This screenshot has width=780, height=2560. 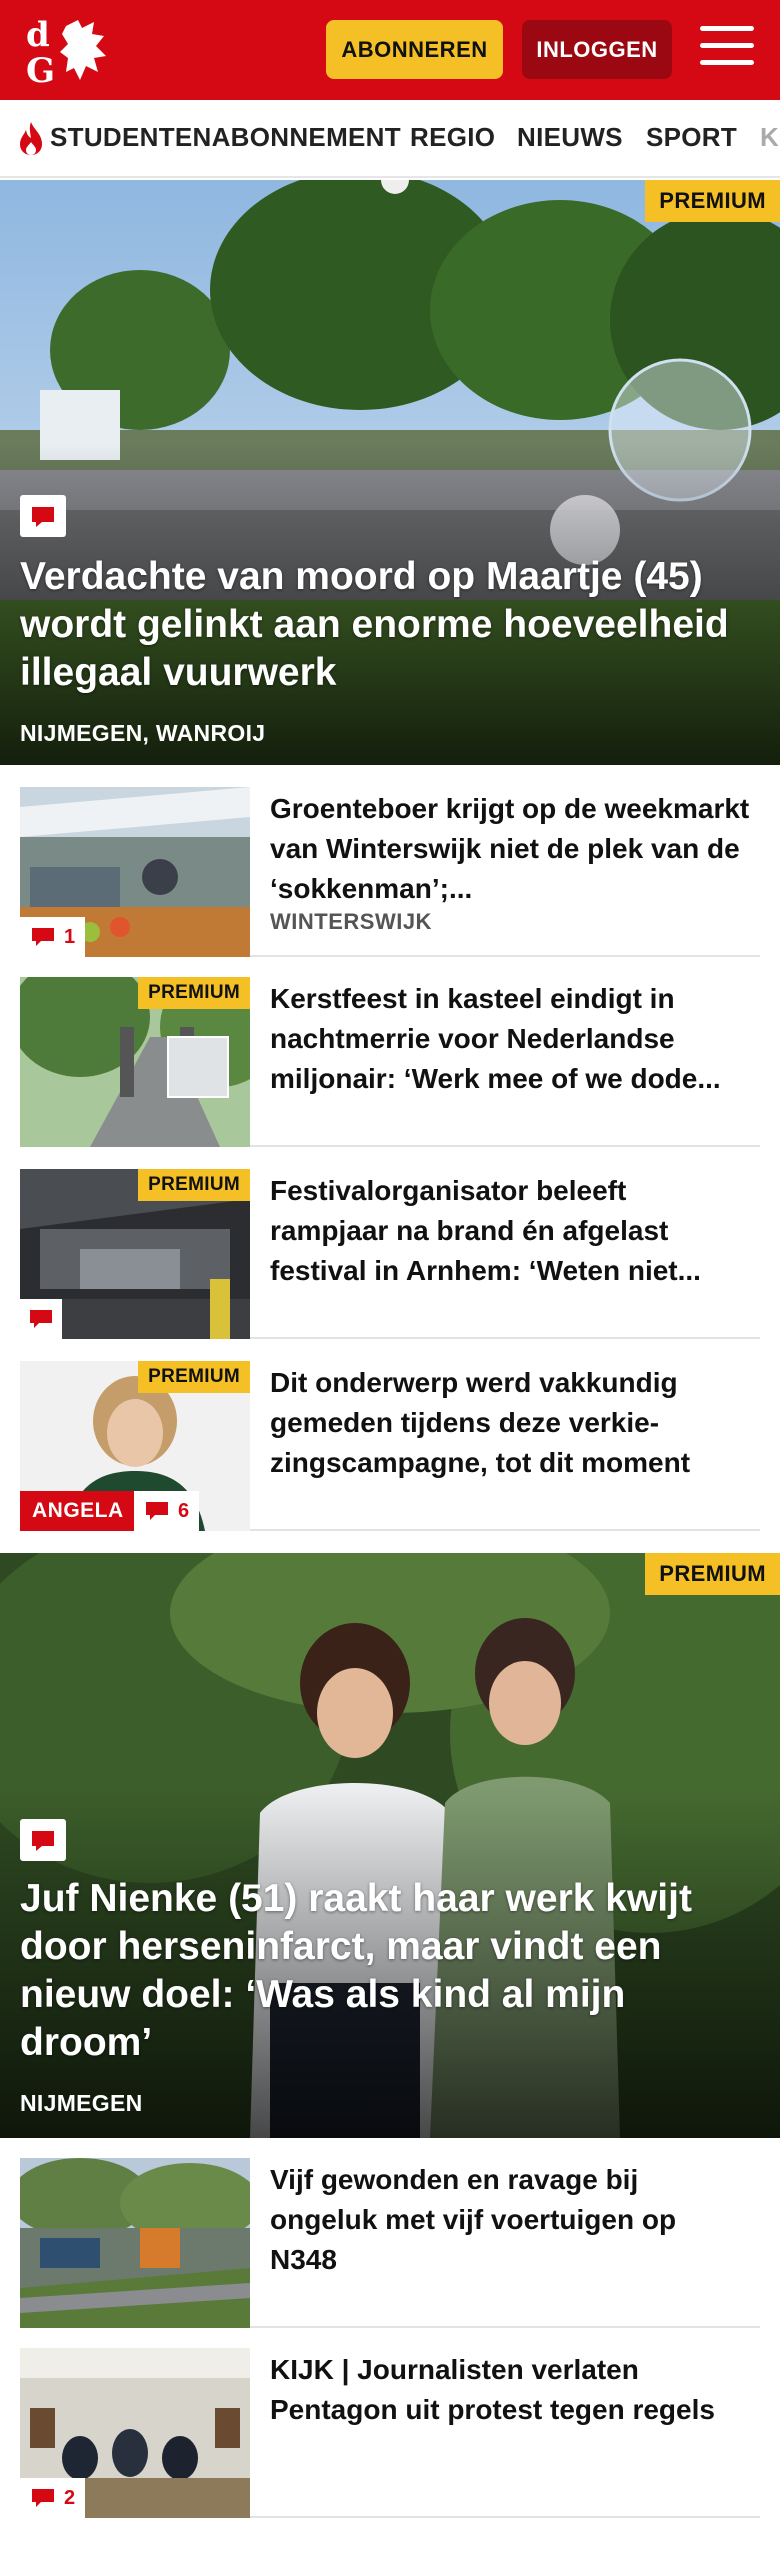 What do you see at coordinates (53, 937) in the screenshot?
I see `comment-count: 1` at bounding box center [53, 937].